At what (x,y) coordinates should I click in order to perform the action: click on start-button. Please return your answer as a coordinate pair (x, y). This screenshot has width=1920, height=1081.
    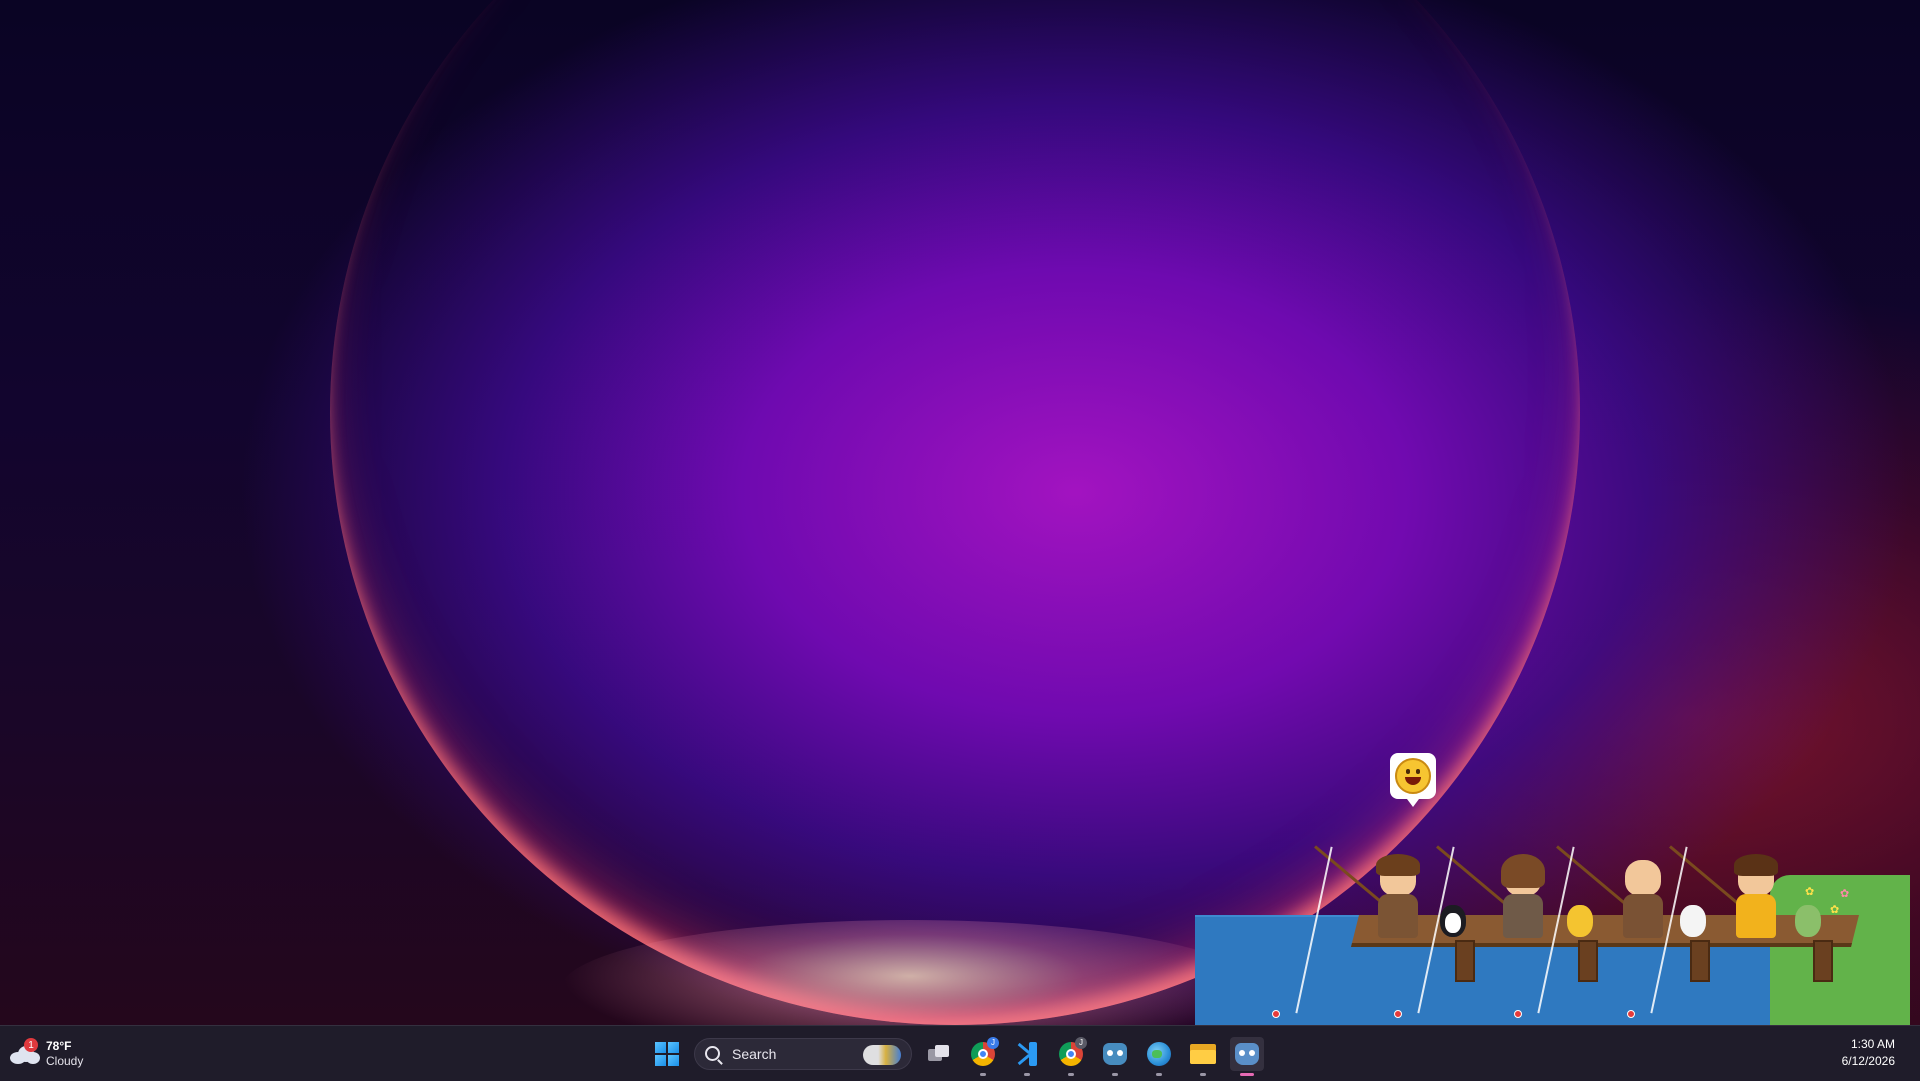
    Looking at the image, I should click on (667, 1054).